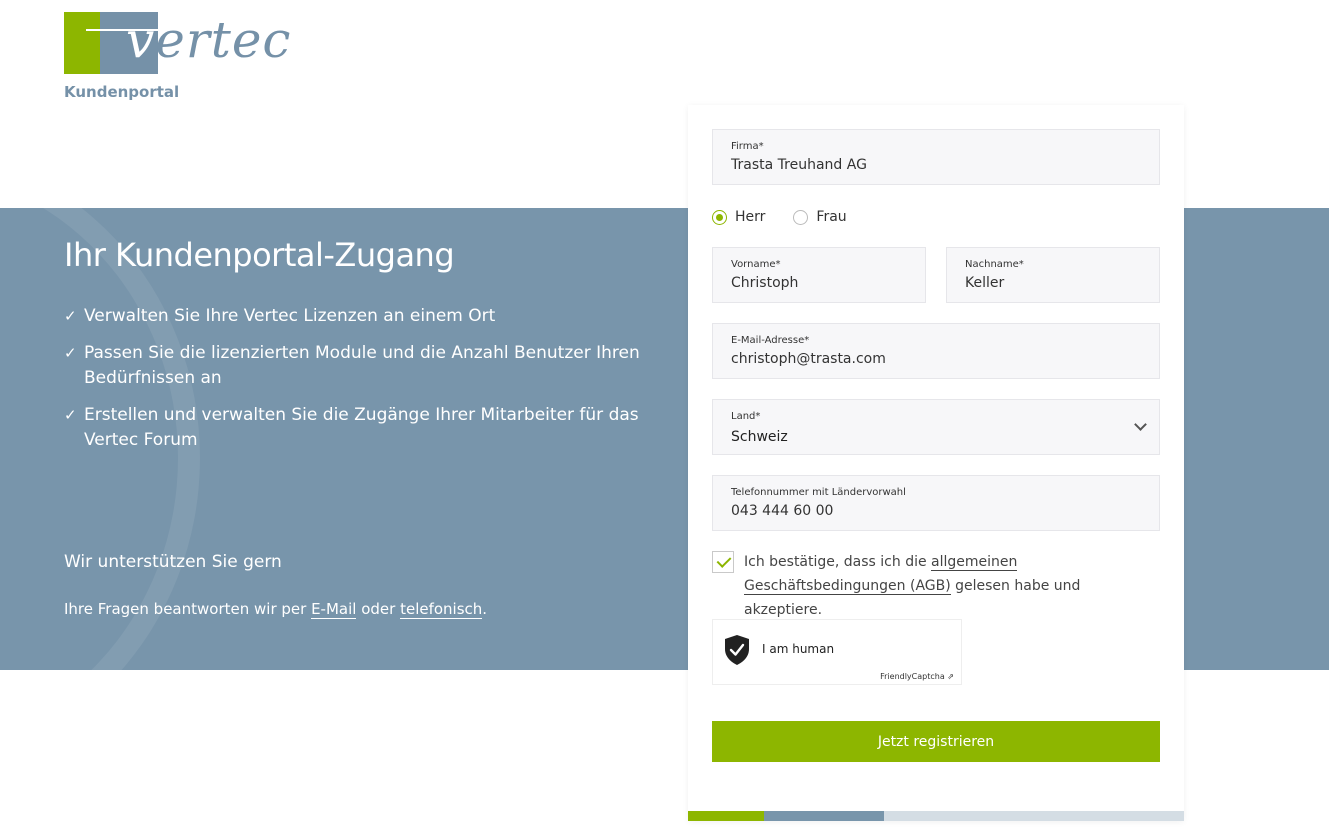  I want to click on captcha-label: I am human, so click(798, 649).